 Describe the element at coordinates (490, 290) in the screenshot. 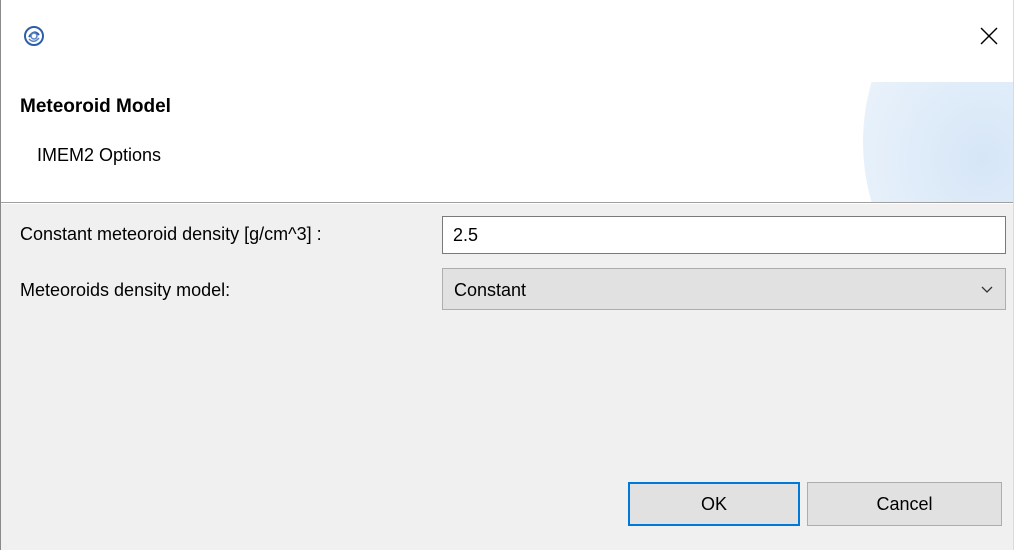

I see `density-model-selected-value: Constant` at that location.